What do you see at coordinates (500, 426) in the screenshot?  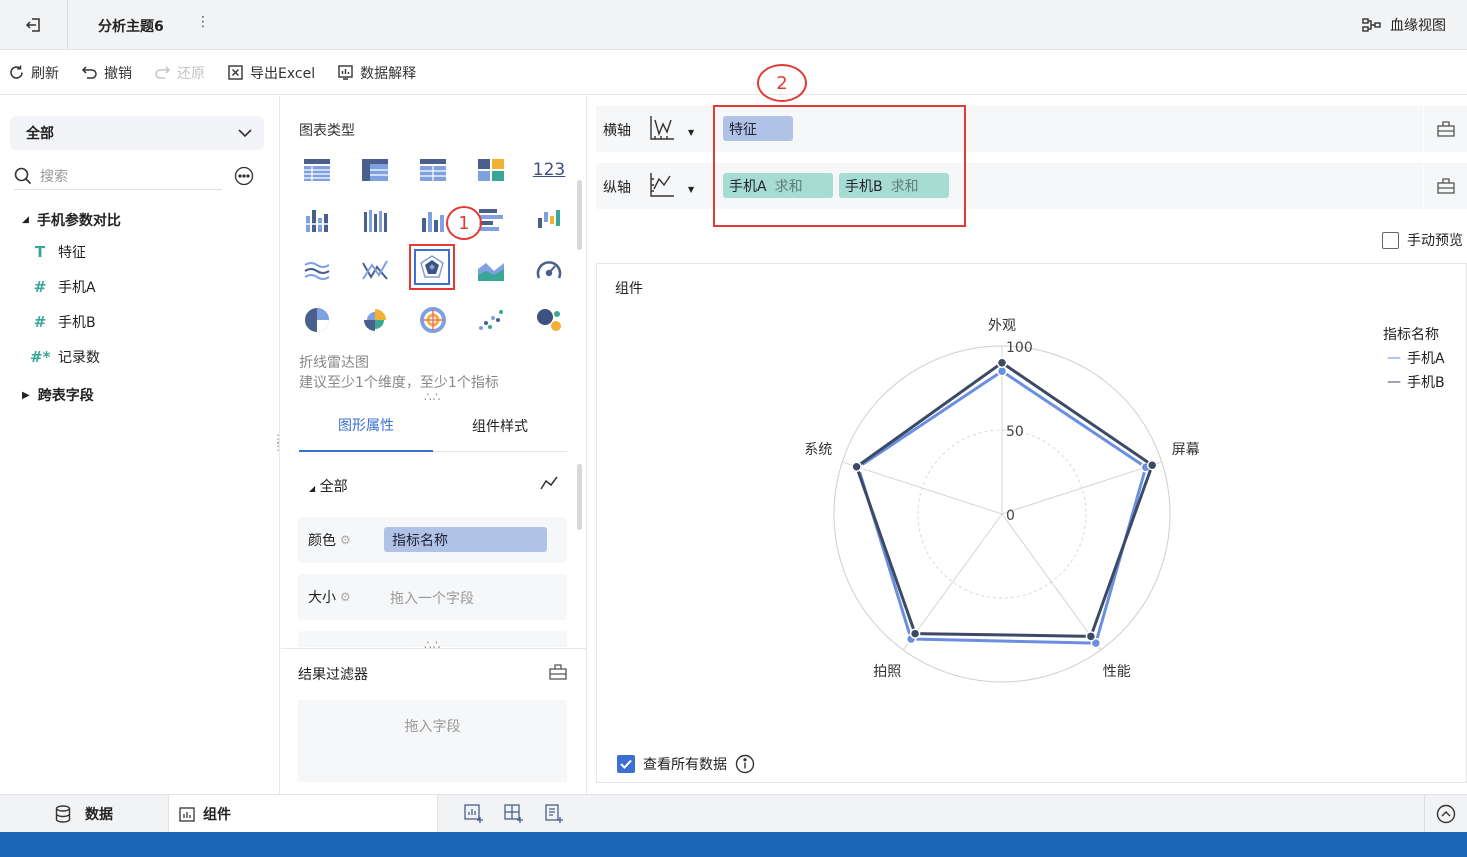 I see `tab-component-style: 组件样式` at bounding box center [500, 426].